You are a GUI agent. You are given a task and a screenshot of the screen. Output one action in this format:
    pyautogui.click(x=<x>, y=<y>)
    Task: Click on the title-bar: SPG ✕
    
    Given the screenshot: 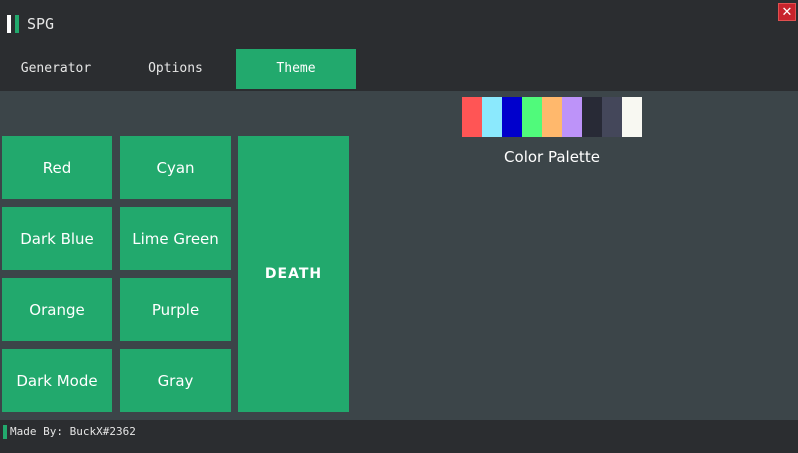 What is the action you would take?
    pyautogui.click(x=399, y=24)
    